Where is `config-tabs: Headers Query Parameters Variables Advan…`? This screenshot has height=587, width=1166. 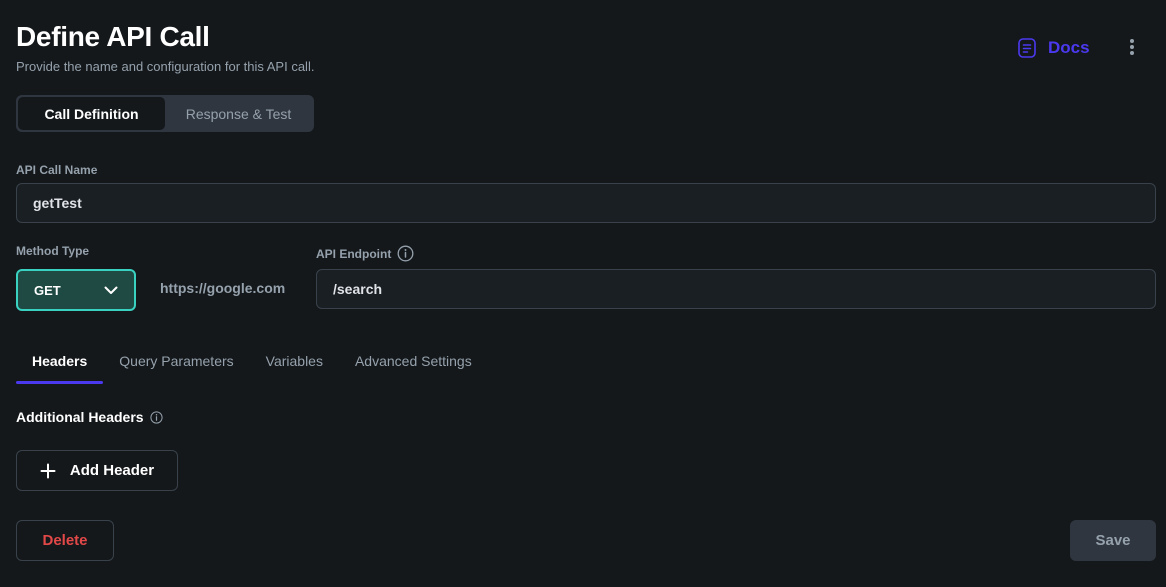
config-tabs: Headers Query Parameters Variables Advan… is located at coordinates (252, 361).